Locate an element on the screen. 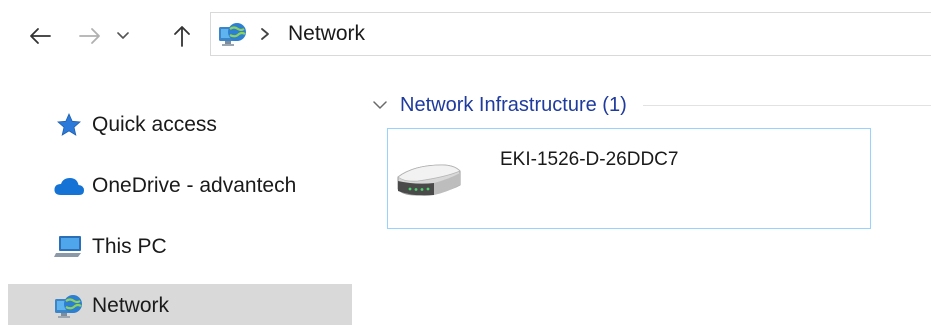  arrow-right-icon is located at coordinates (89, 36).